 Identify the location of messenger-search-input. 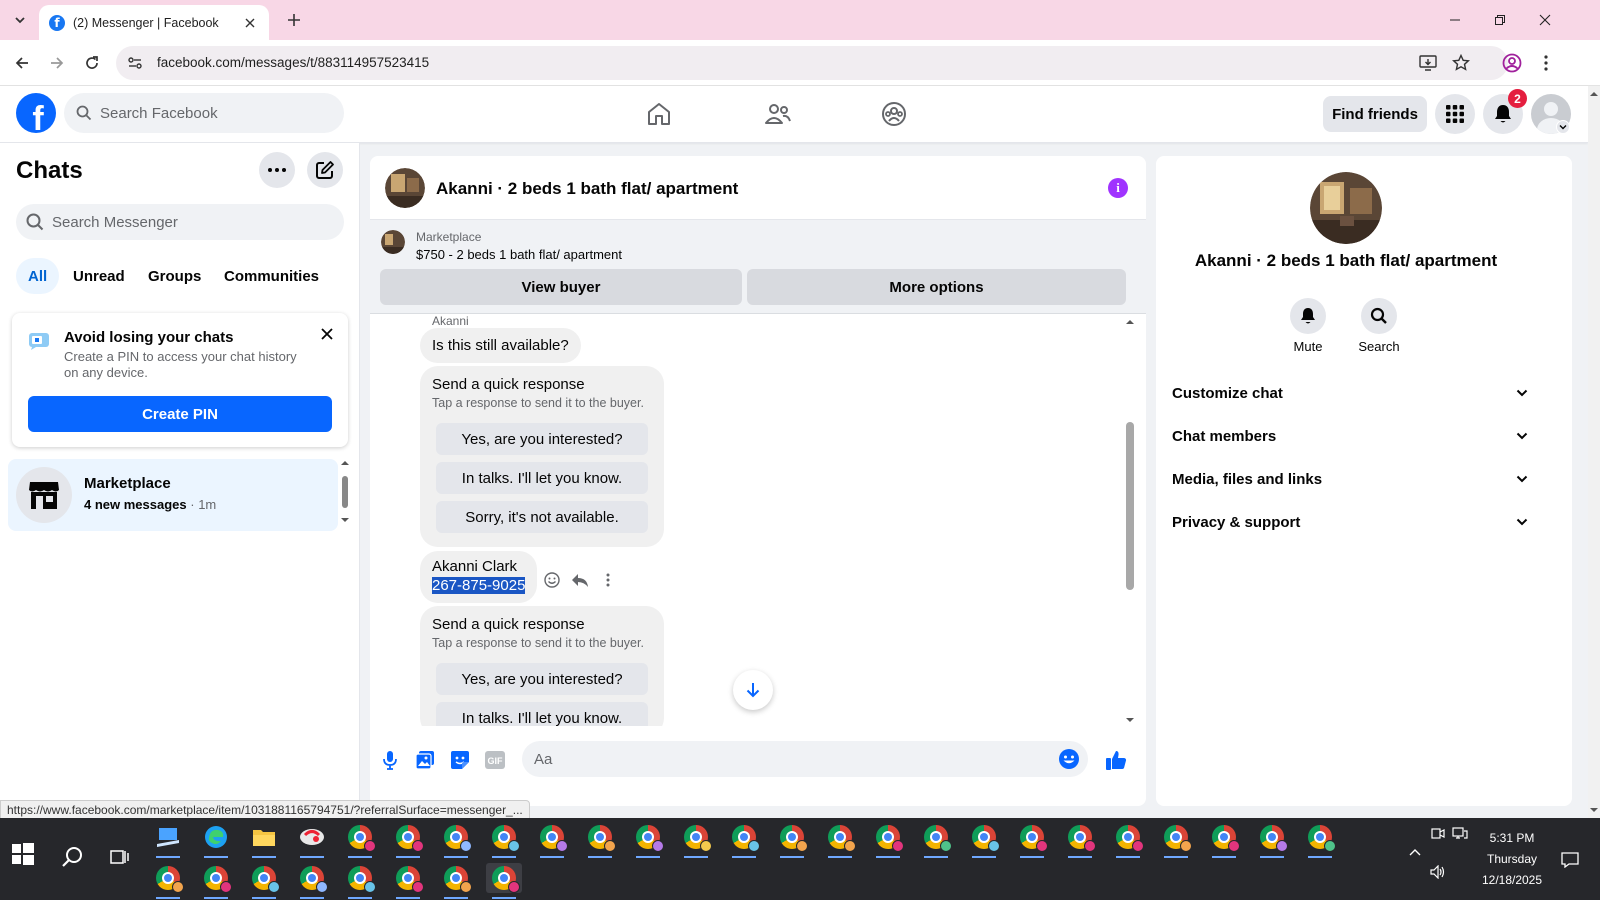
(192, 222).